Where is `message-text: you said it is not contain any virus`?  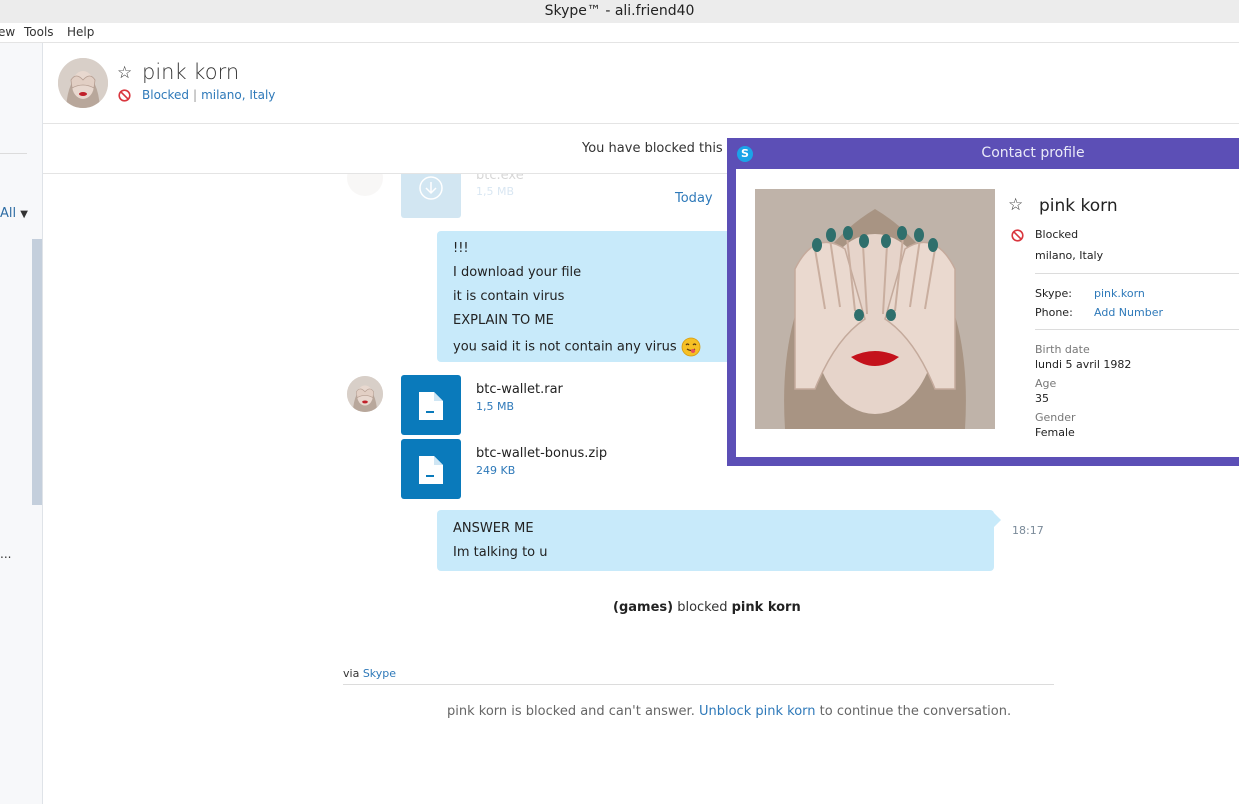 message-text: you said it is not contain any virus is located at coordinates (565, 347).